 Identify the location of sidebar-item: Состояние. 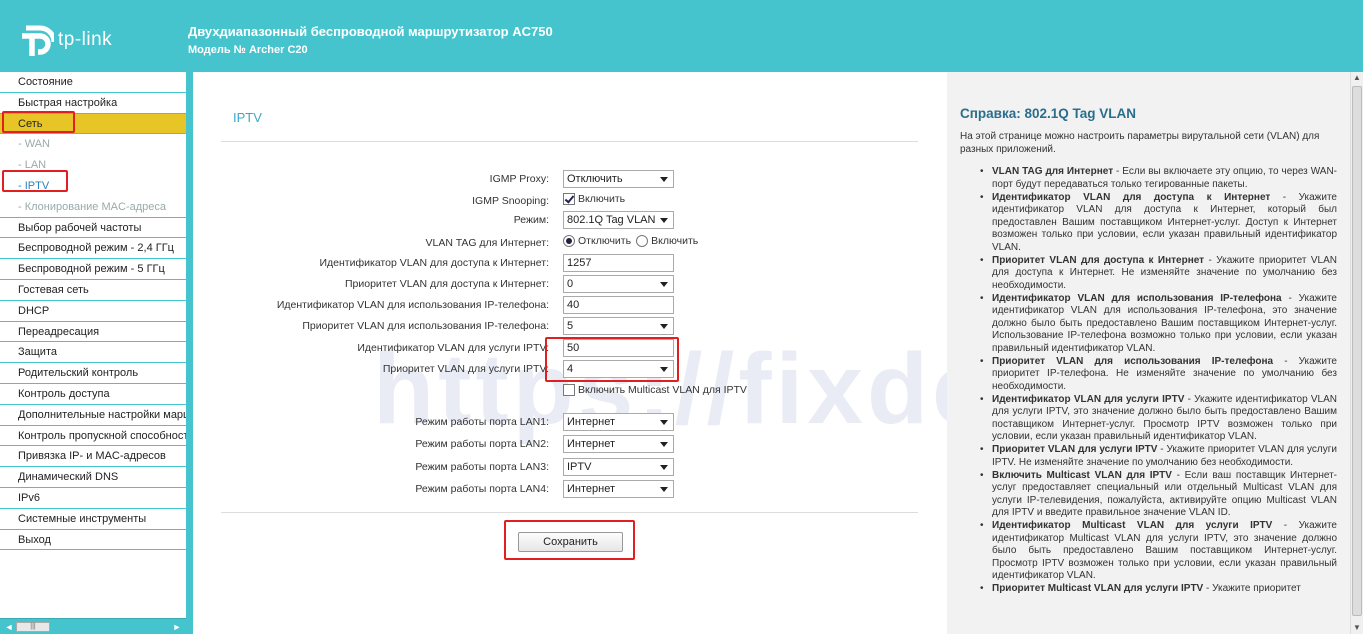
(93, 82).